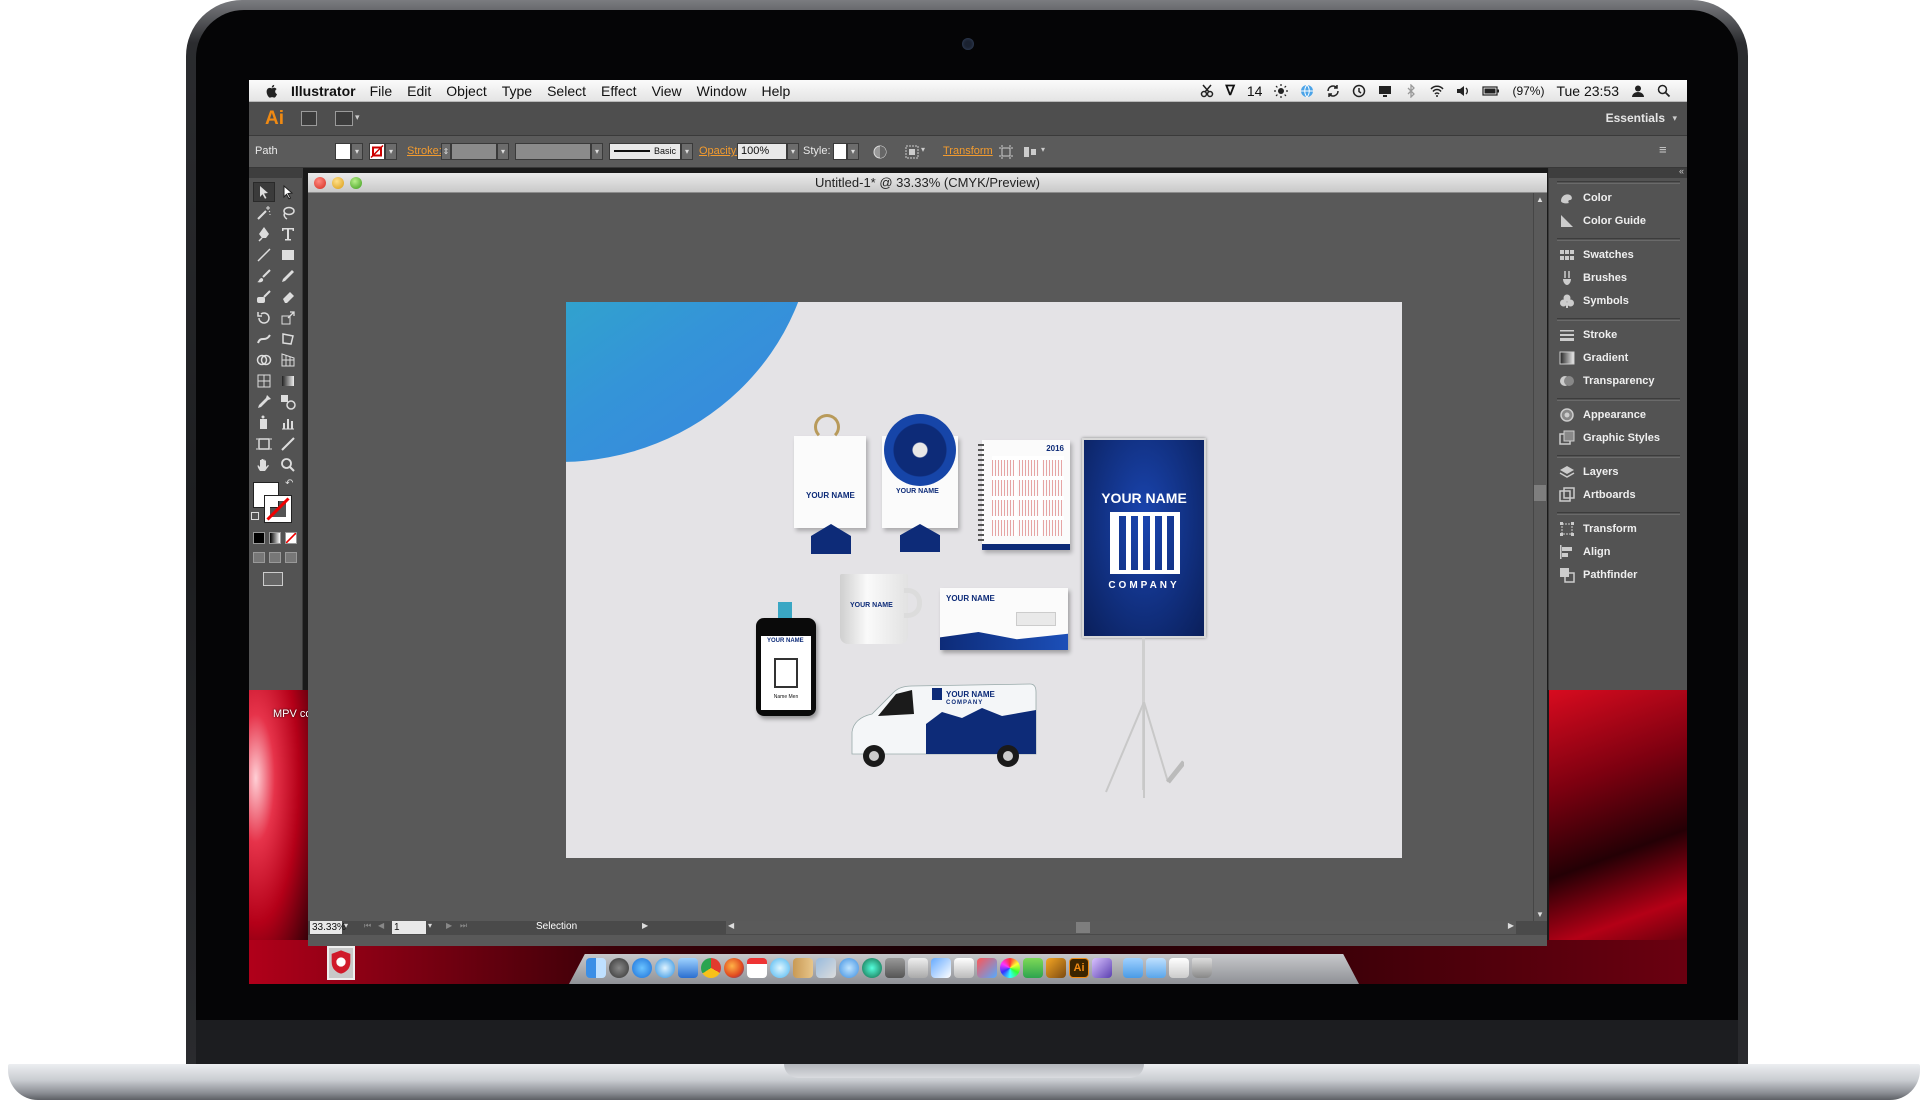  I want to click on user-icon, so click(1638, 91).